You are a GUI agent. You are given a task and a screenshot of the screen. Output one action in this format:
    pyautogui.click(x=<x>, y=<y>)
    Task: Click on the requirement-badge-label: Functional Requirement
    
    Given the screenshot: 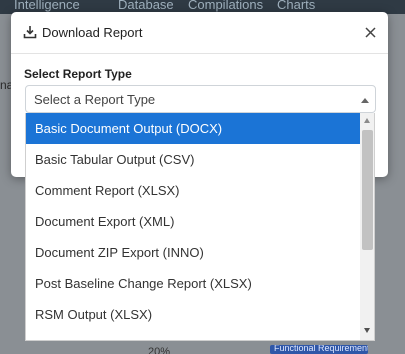 What is the action you would take?
    pyautogui.click(x=321, y=349)
    